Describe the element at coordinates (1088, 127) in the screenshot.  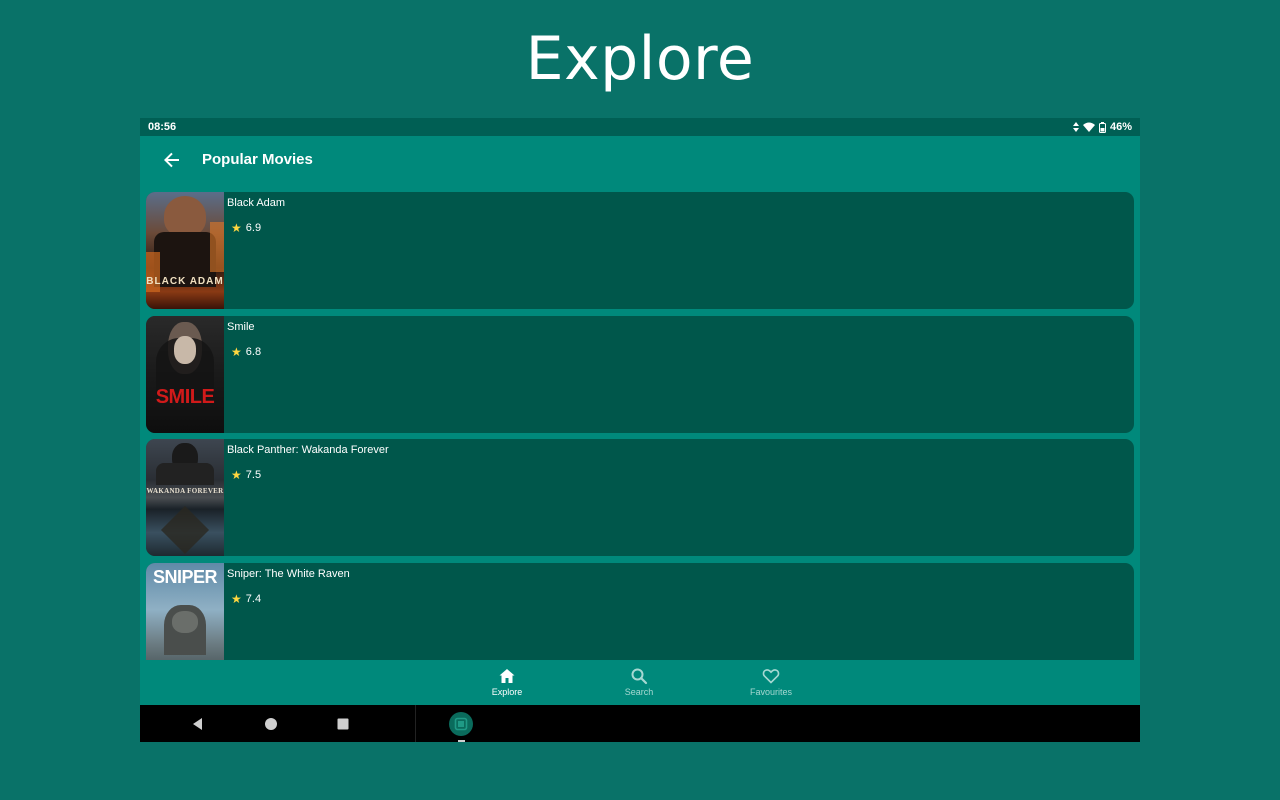
I see `wifi-icon` at that location.